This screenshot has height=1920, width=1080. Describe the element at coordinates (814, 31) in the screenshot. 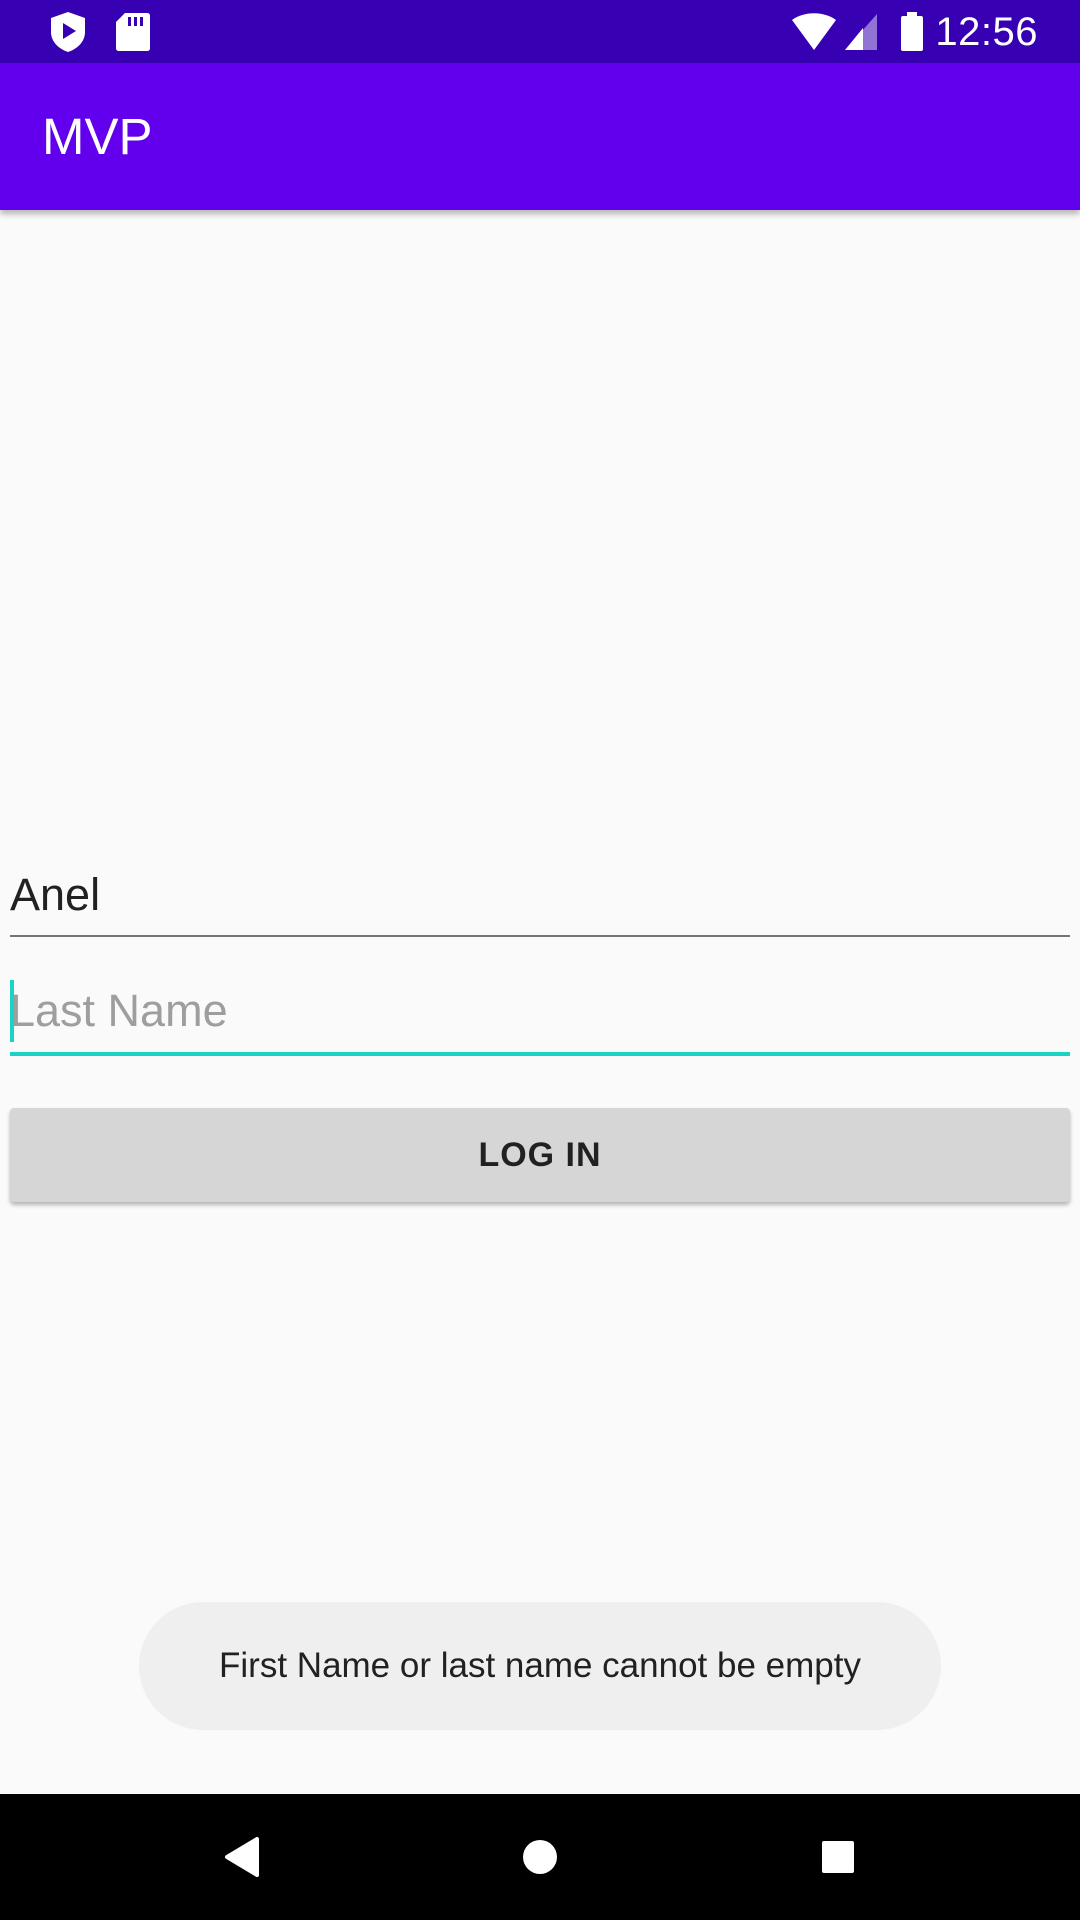

I see `wifi-icon` at that location.